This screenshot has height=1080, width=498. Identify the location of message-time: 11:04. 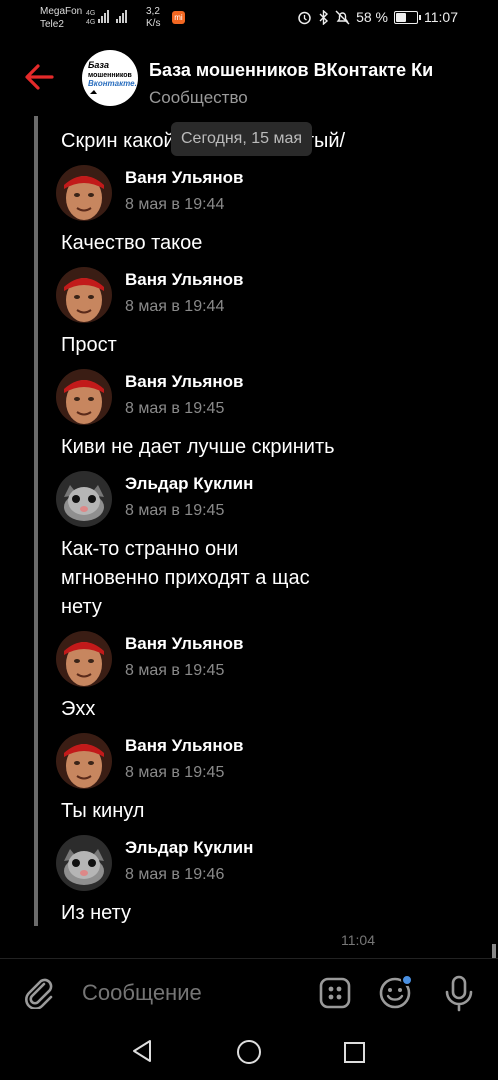
(358, 940).